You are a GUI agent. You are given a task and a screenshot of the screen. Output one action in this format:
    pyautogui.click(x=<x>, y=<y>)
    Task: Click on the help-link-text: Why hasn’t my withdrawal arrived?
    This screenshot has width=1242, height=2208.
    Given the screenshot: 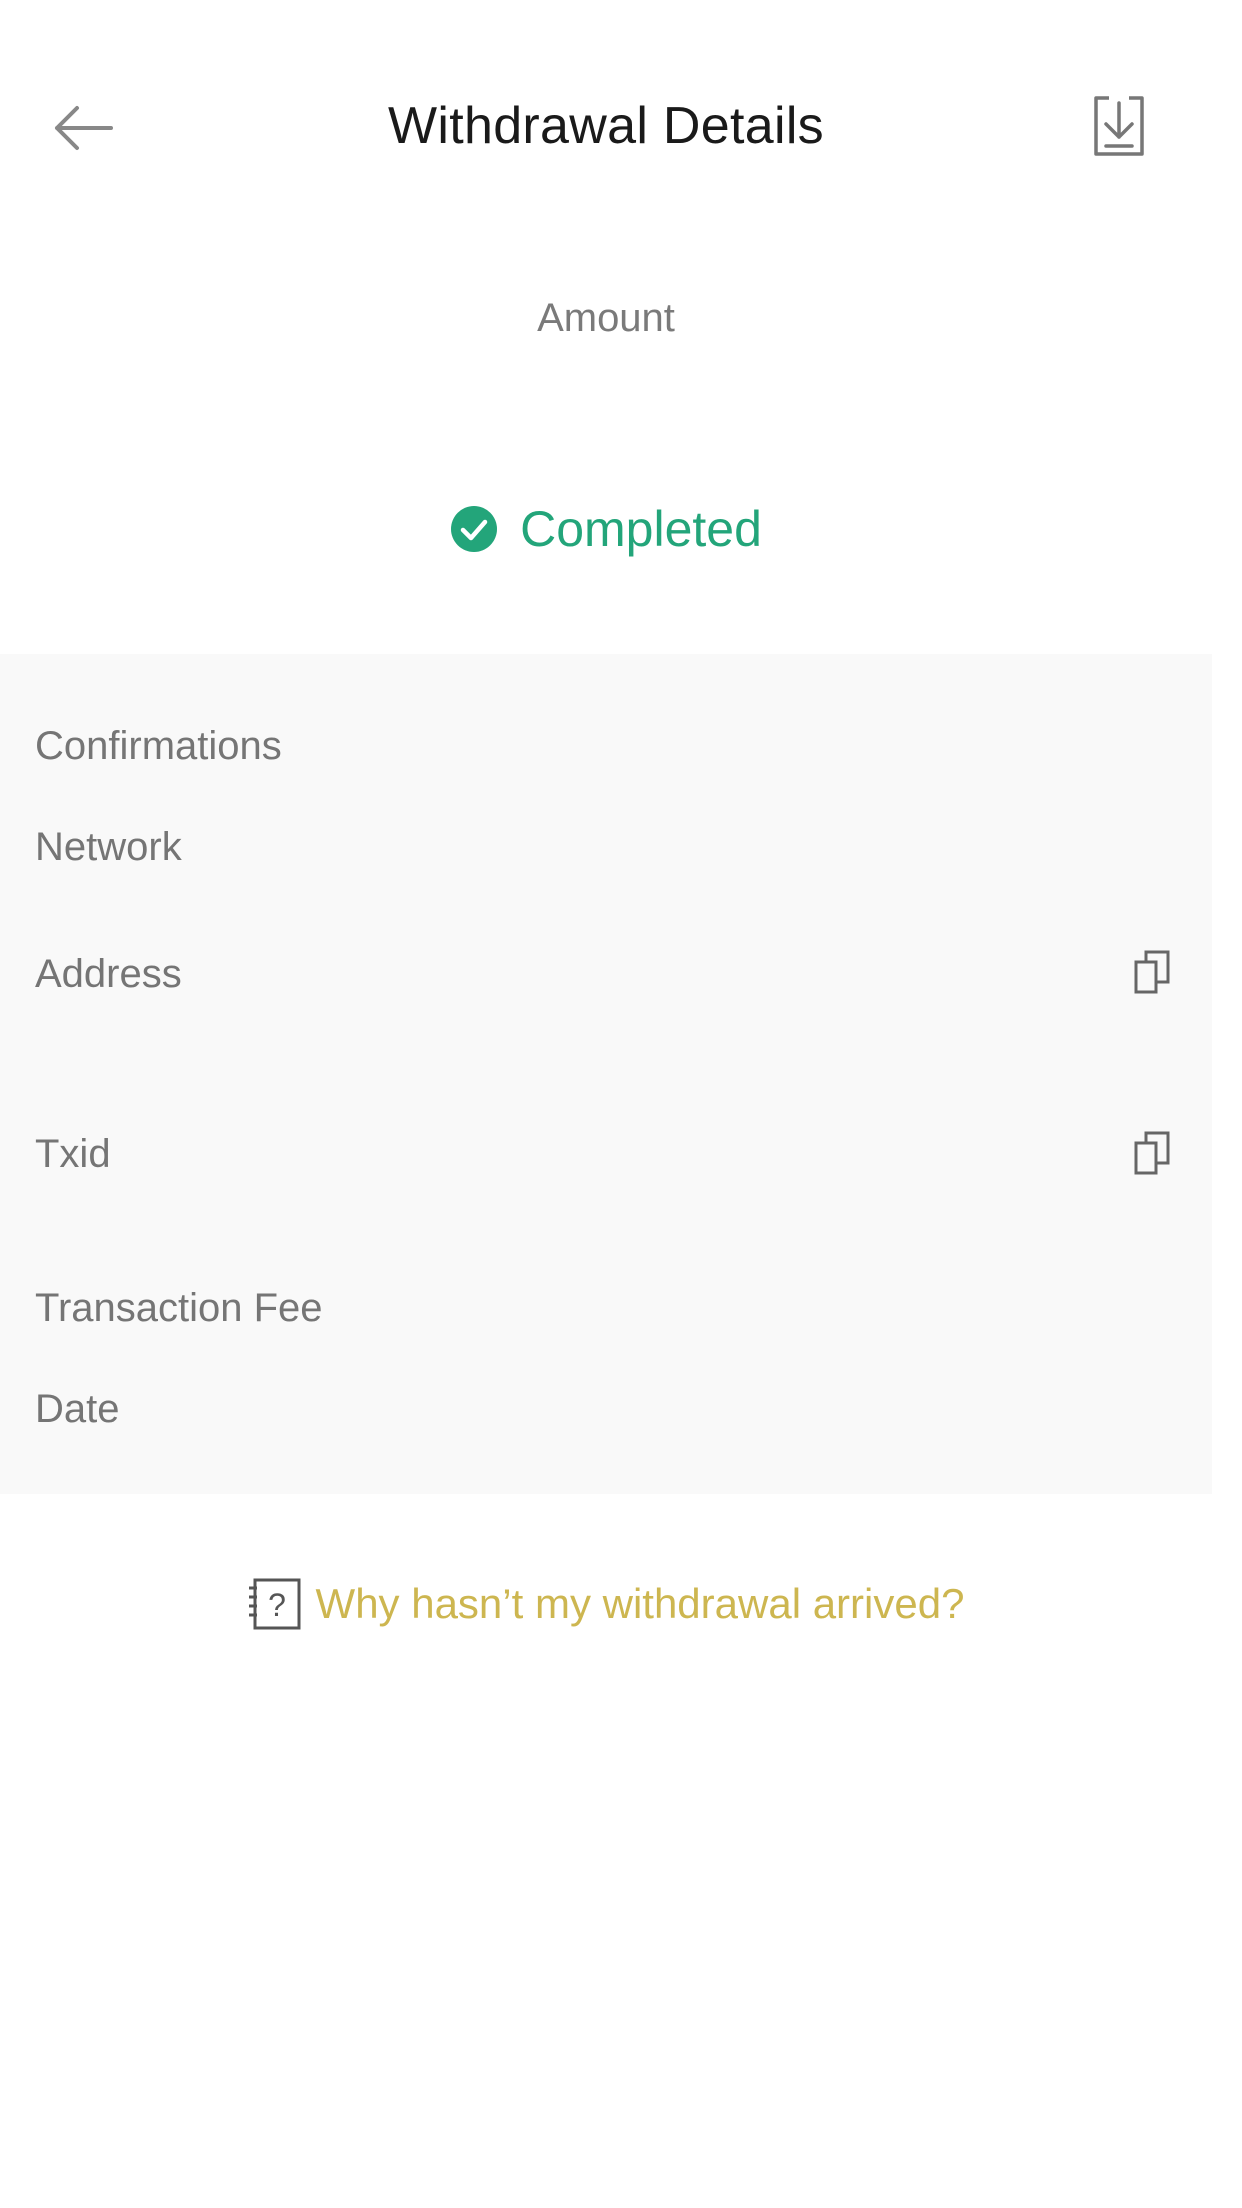 What is the action you would take?
    pyautogui.click(x=640, y=1603)
    